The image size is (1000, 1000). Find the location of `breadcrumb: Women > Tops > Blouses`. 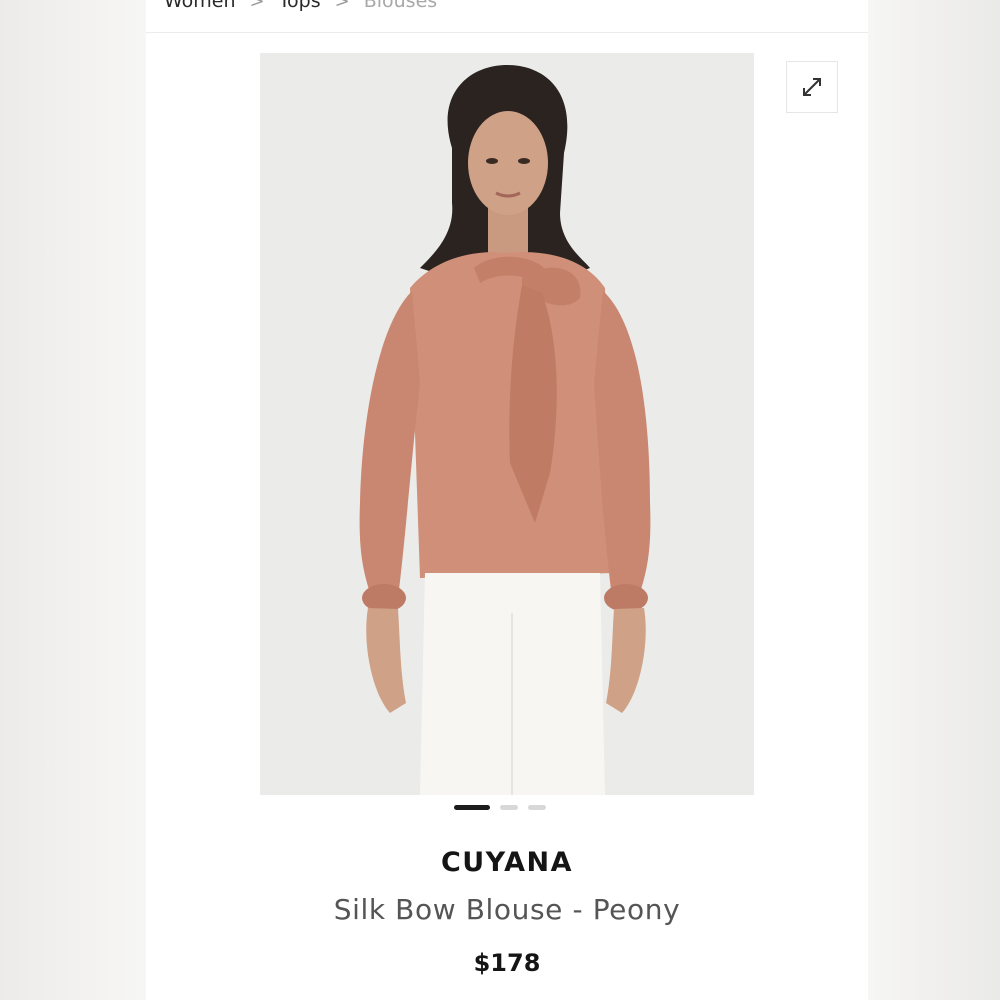

breadcrumb: Women > Tops > Blouses is located at coordinates (300, 6).